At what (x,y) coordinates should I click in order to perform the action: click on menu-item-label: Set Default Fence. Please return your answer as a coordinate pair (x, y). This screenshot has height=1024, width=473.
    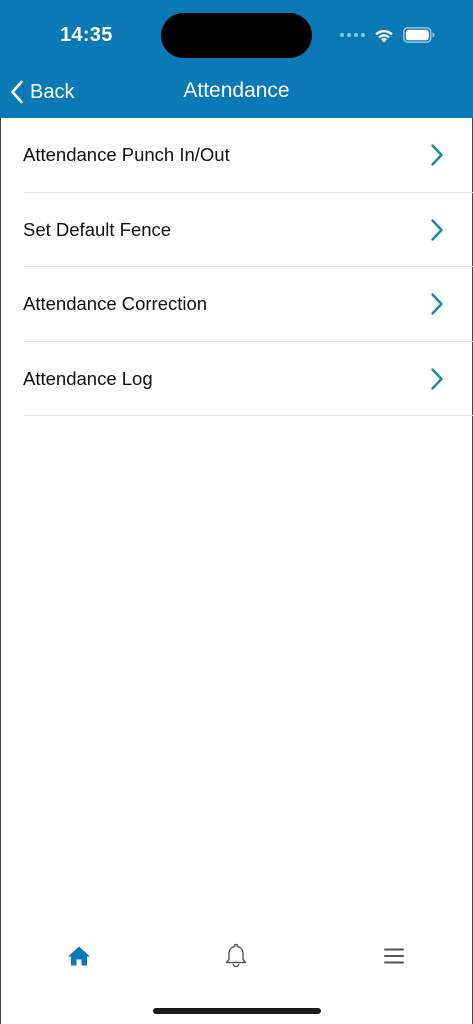
    Looking at the image, I should click on (97, 229).